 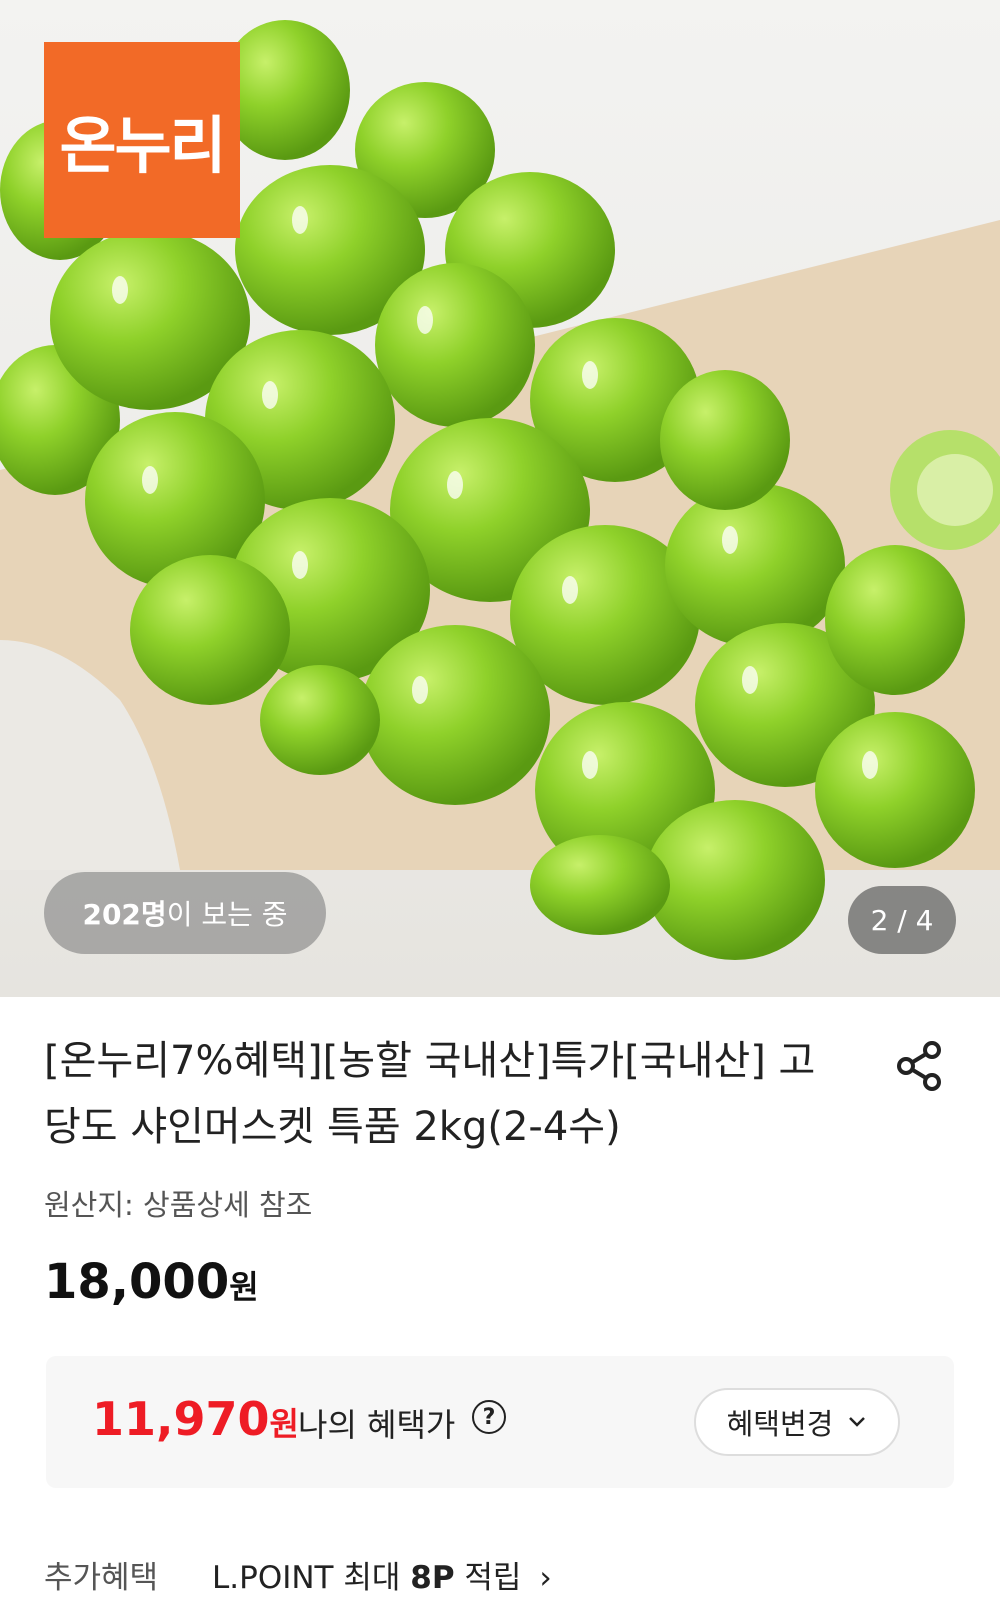 What do you see at coordinates (142, 145) in the screenshot?
I see `logo-text: 온누리` at bounding box center [142, 145].